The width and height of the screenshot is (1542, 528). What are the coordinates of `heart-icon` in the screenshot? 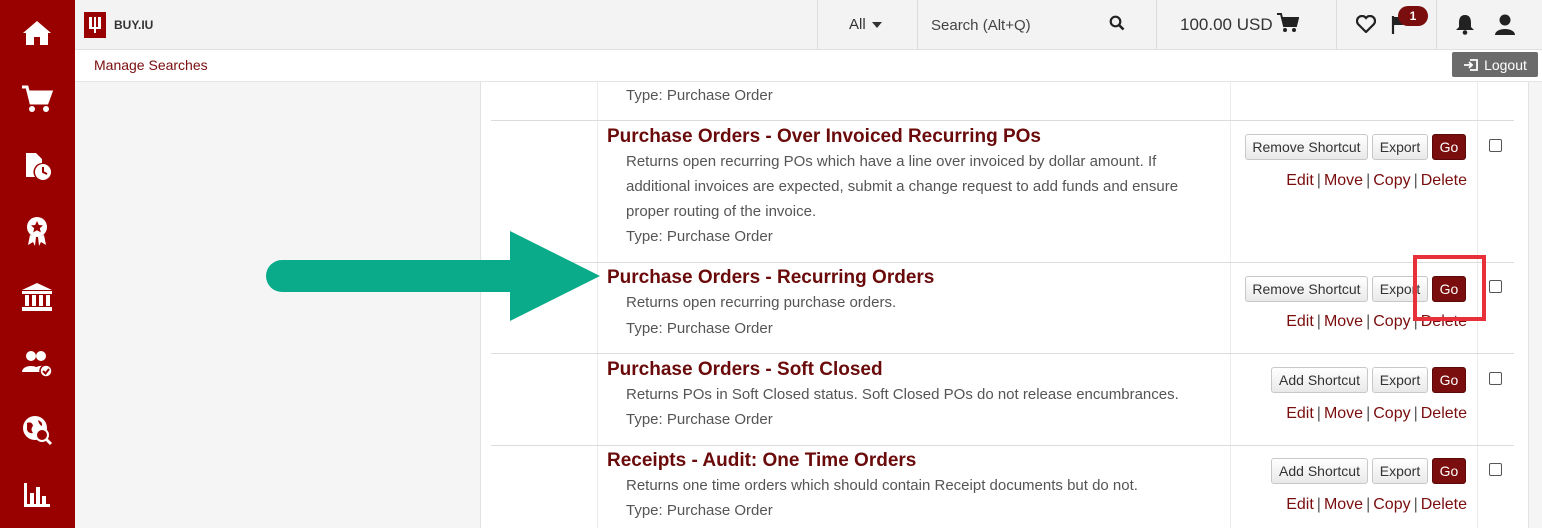 It's located at (1366, 26).